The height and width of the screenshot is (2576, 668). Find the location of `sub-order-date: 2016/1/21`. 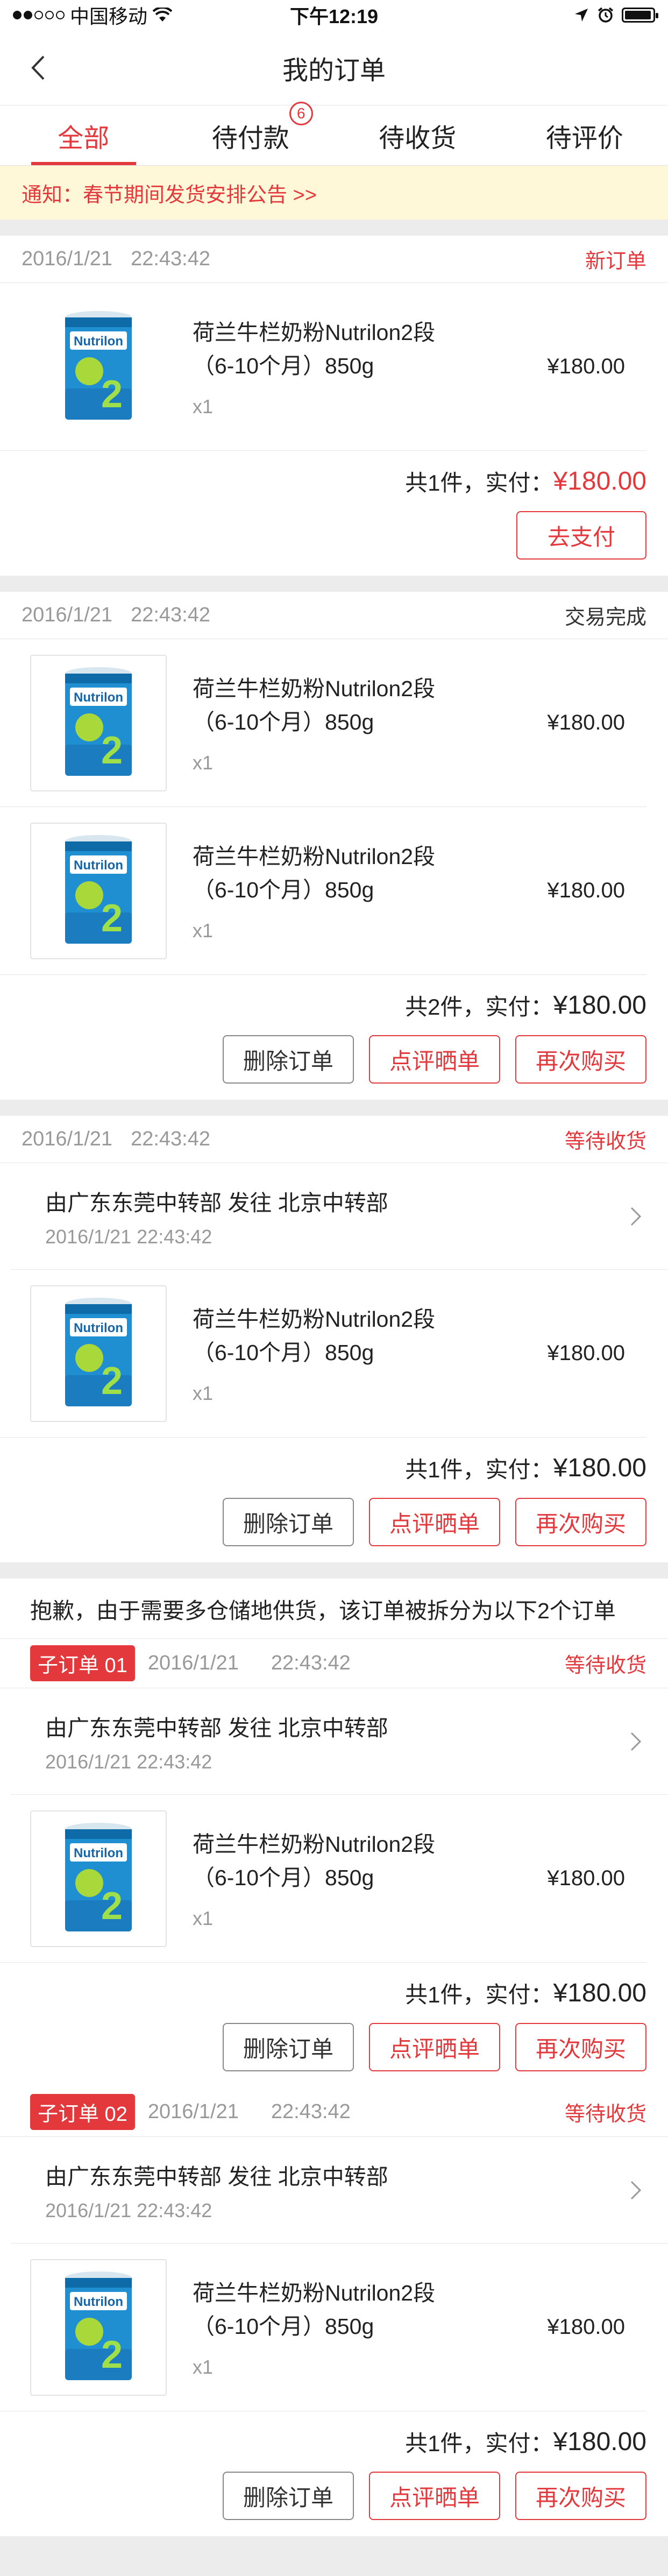

sub-order-date: 2016/1/21 is located at coordinates (193, 2111).